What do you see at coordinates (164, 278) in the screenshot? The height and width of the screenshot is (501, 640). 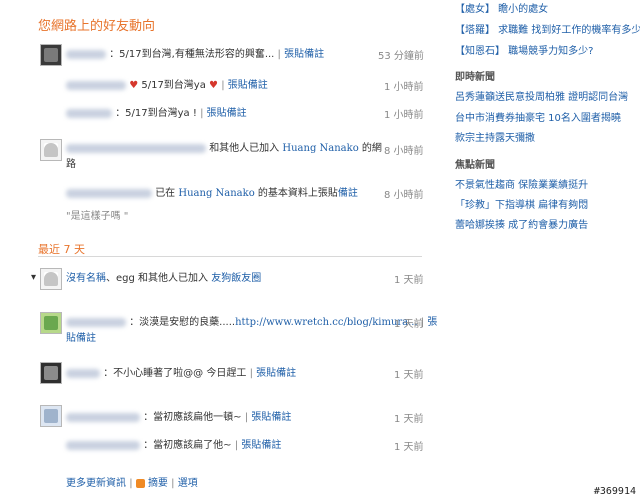 I see `list-item: 沒有名稱、egg 和其他人已加入 友狗飯友圈` at bounding box center [164, 278].